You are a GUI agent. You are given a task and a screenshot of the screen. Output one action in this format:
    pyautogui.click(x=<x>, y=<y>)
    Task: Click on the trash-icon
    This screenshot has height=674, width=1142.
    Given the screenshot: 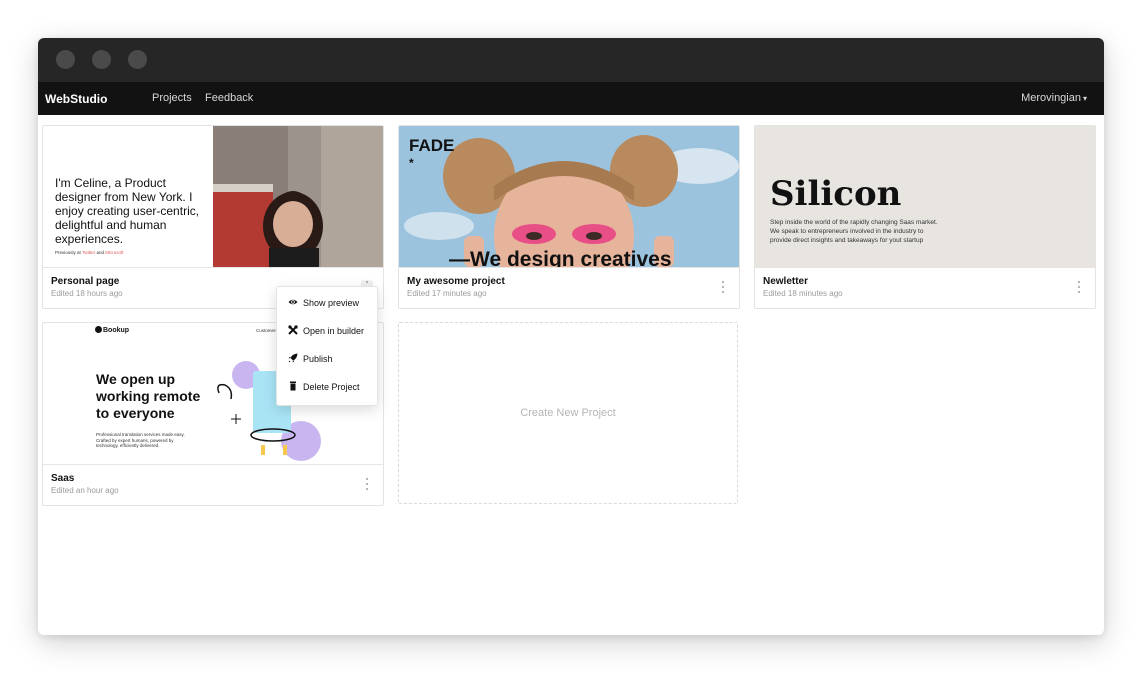 What is the action you would take?
    pyautogui.click(x=293, y=386)
    